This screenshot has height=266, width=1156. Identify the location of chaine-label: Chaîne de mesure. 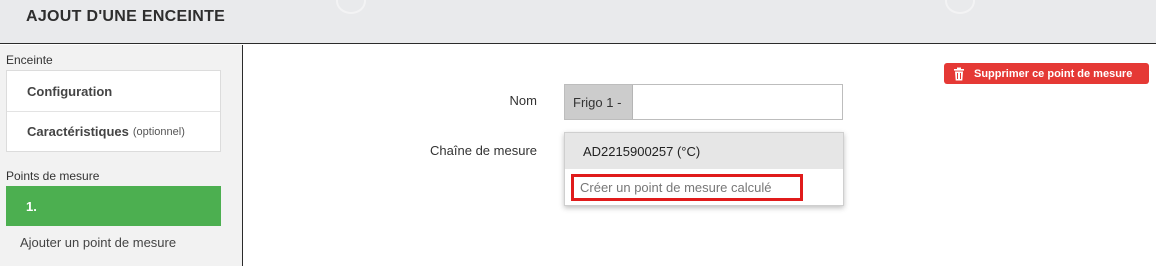
(483, 150).